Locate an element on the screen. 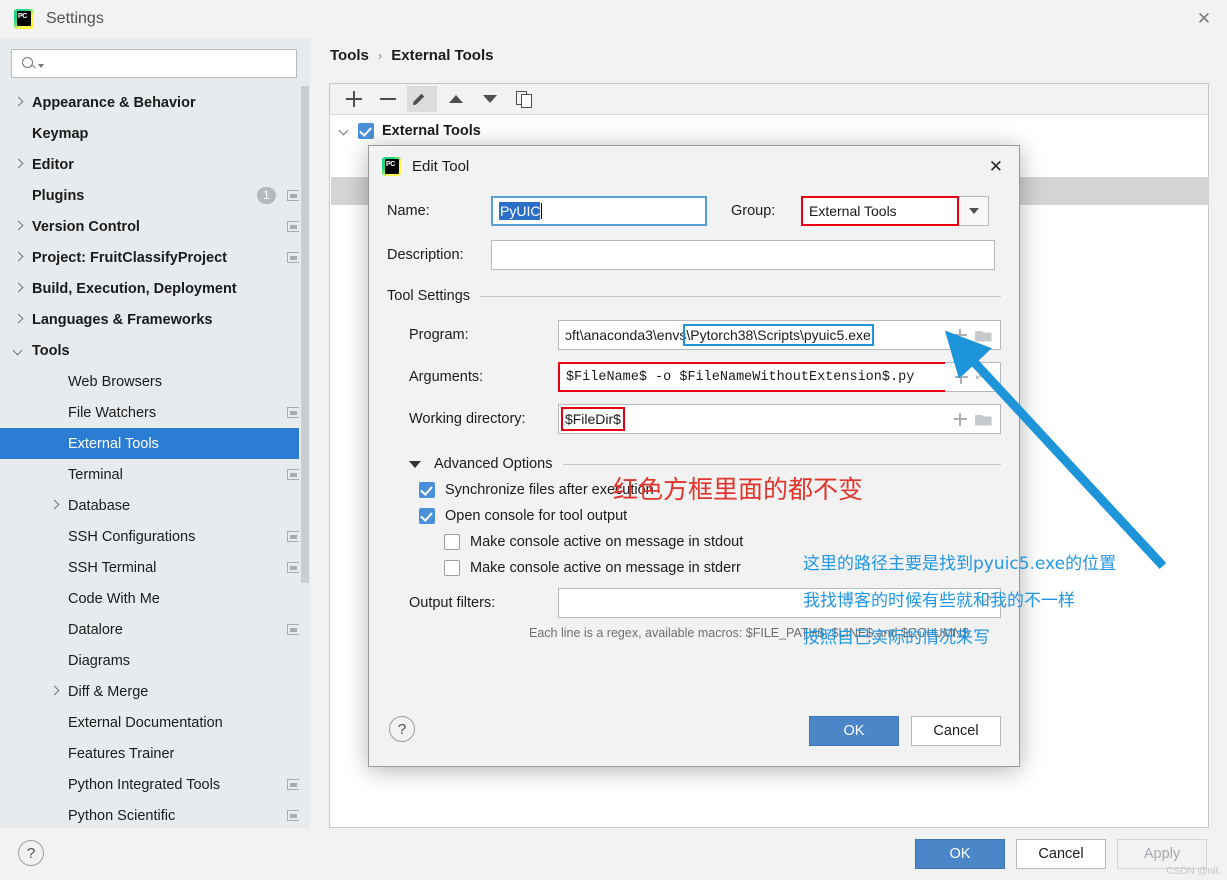  move-up-button is located at coordinates (456, 99).